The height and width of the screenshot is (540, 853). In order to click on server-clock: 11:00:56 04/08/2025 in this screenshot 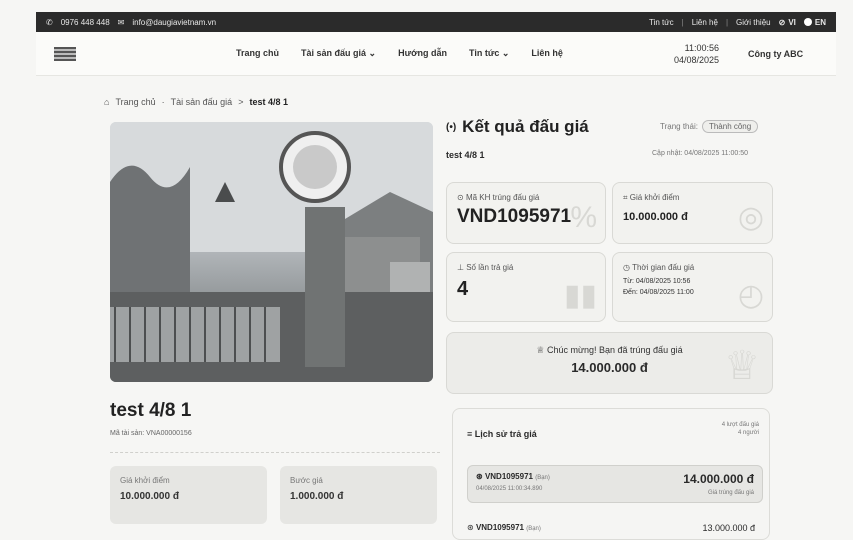, I will do `click(697, 53)`.